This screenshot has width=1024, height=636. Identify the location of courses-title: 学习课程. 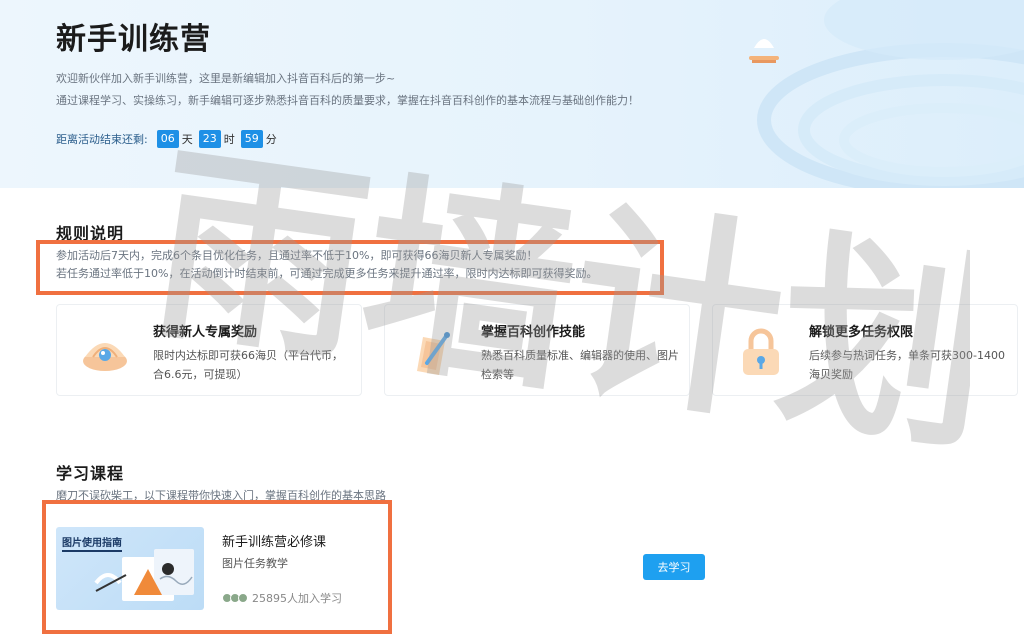
(90, 473).